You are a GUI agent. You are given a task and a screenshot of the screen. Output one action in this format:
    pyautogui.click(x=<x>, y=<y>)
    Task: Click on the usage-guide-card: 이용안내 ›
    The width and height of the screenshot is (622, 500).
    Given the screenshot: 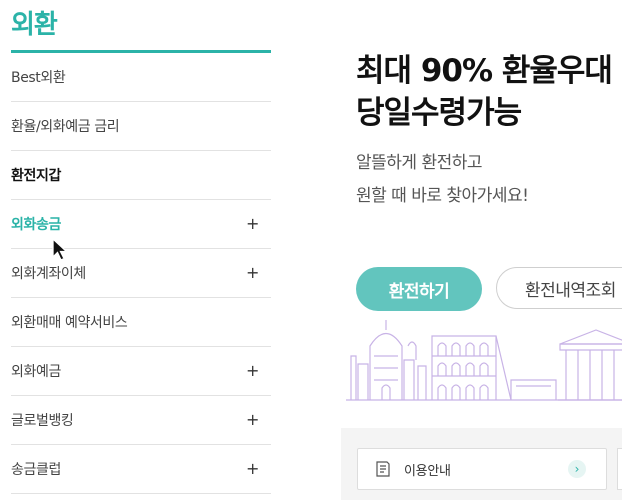 What is the action you would take?
    pyautogui.click(x=482, y=469)
    